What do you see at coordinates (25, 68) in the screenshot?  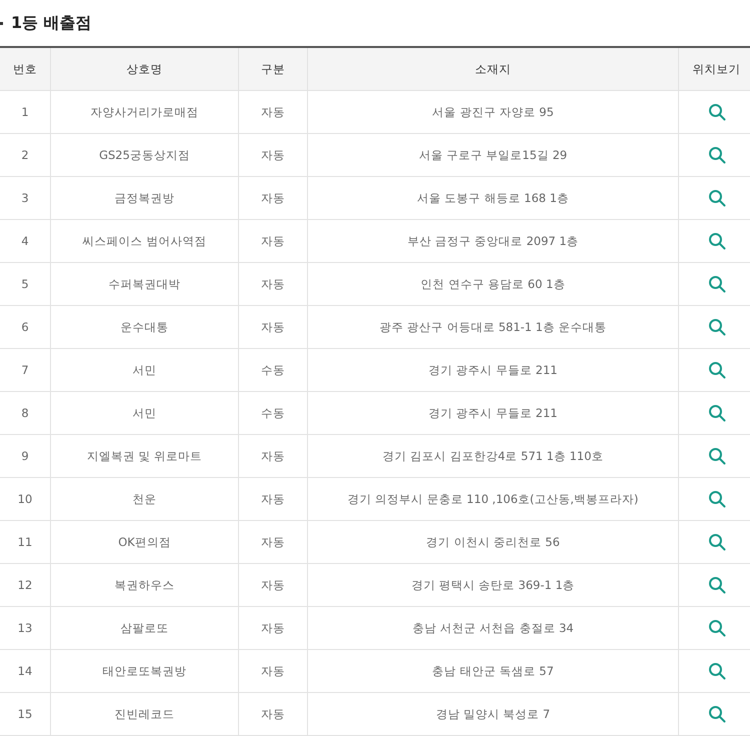 I see `column-header: 번호` at bounding box center [25, 68].